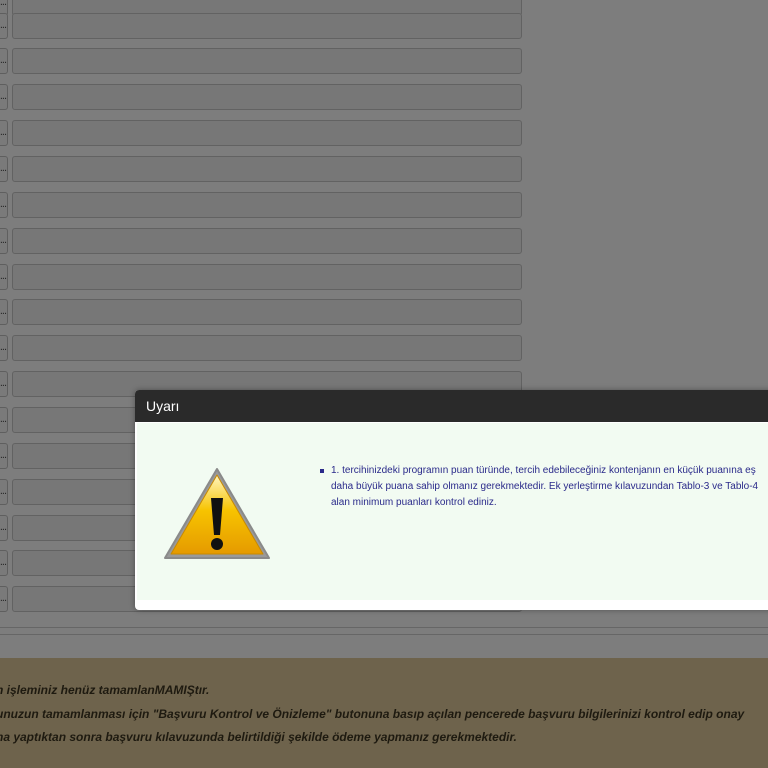 Image resolution: width=768 pixels, height=768 pixels. Describe the element at coordinates (414, 502) in the screenshot. I see `message-line: alan minimum puanları kontrol ediniz.` at that location.